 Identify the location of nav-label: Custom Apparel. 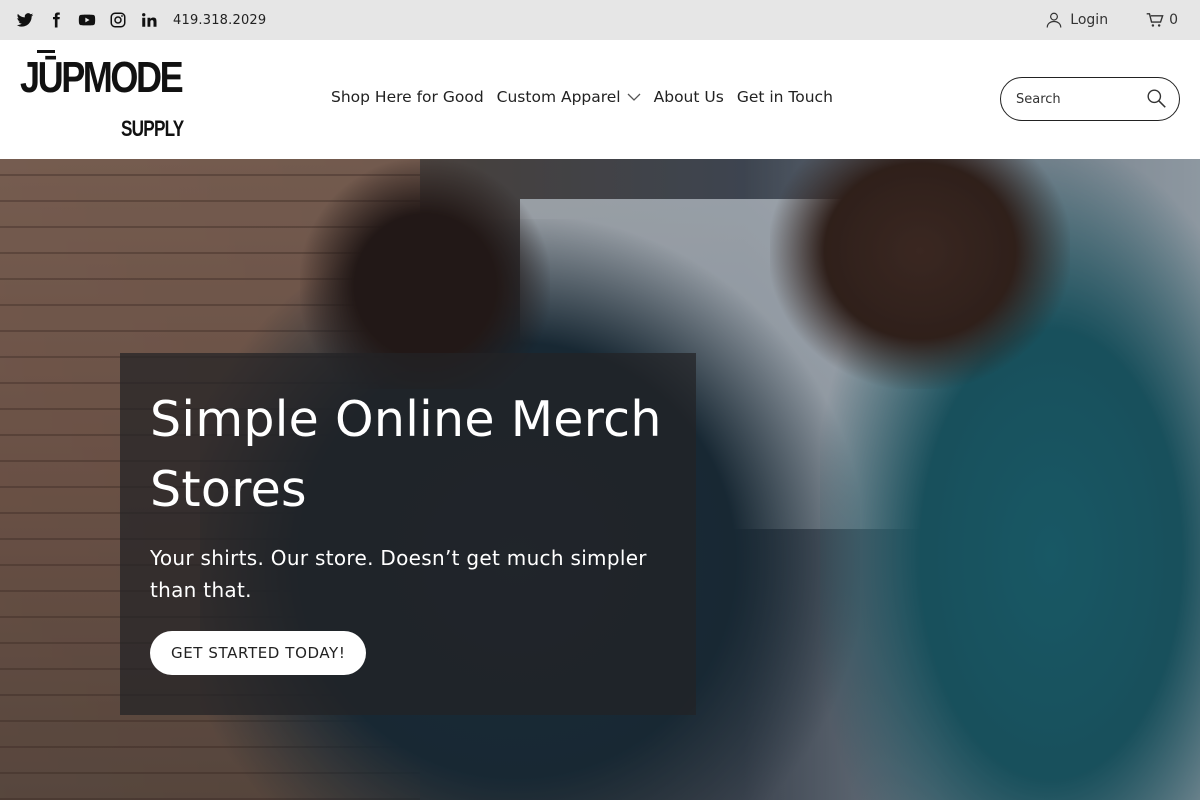
(558, 97).